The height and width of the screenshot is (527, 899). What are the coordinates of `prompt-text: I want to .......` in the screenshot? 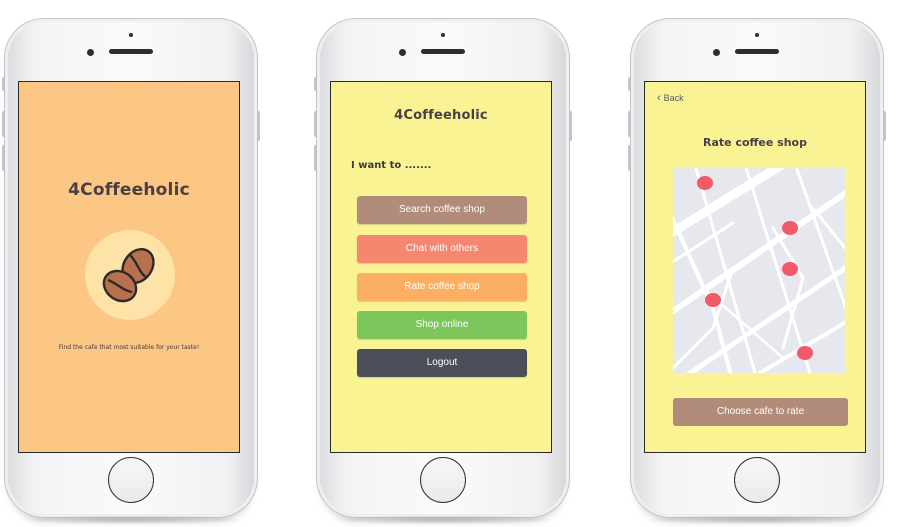 It's located at (391, 165).